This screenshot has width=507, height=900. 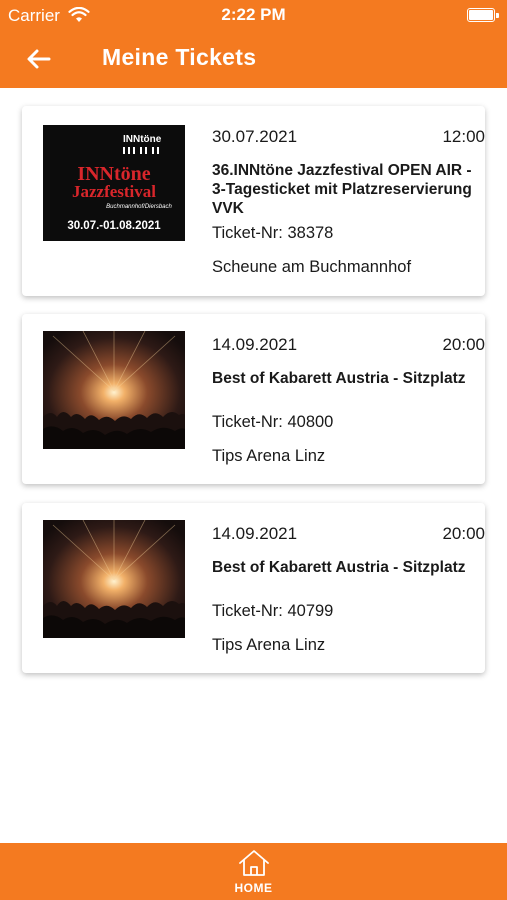 What do you see at coordinates (114, 226) in the screenshot?
I see `poster-dates: 30.07.-01.08.2021` at bounding box center [114, 226].